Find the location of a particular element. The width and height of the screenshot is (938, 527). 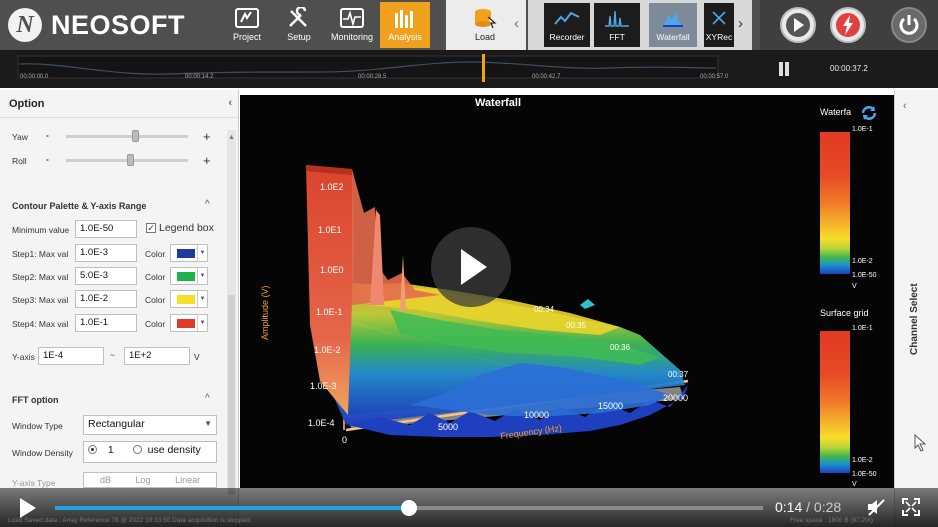

radio-icon is located at coordinates (137, 449).